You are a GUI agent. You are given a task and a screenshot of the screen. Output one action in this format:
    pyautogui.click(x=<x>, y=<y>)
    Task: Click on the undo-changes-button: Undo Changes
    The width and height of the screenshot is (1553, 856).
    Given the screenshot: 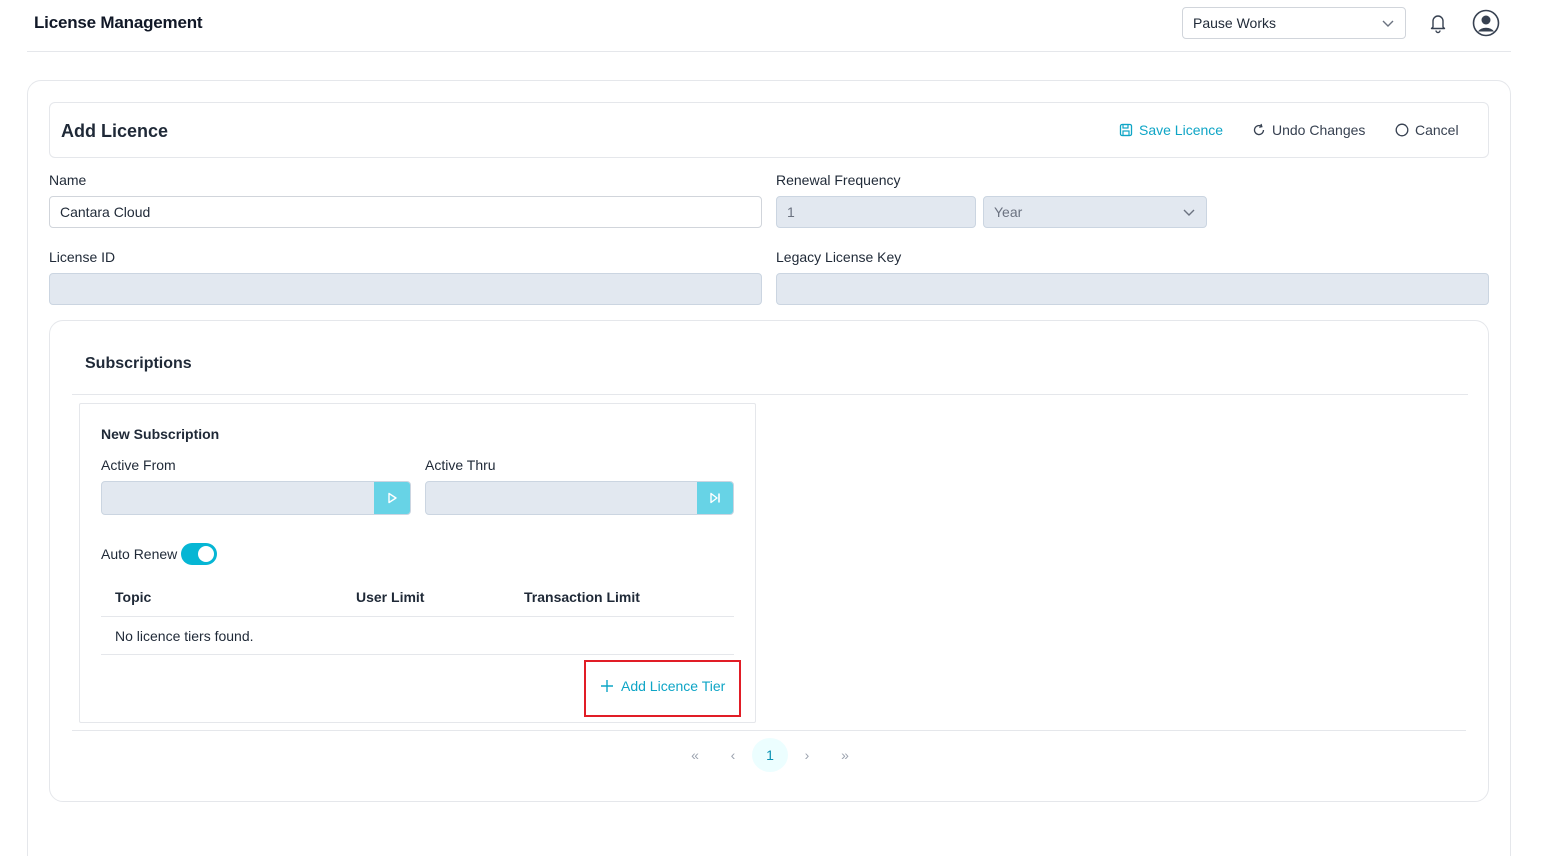 What is the action you would take?
    pyautogui.click(x=1308, y=130)
    